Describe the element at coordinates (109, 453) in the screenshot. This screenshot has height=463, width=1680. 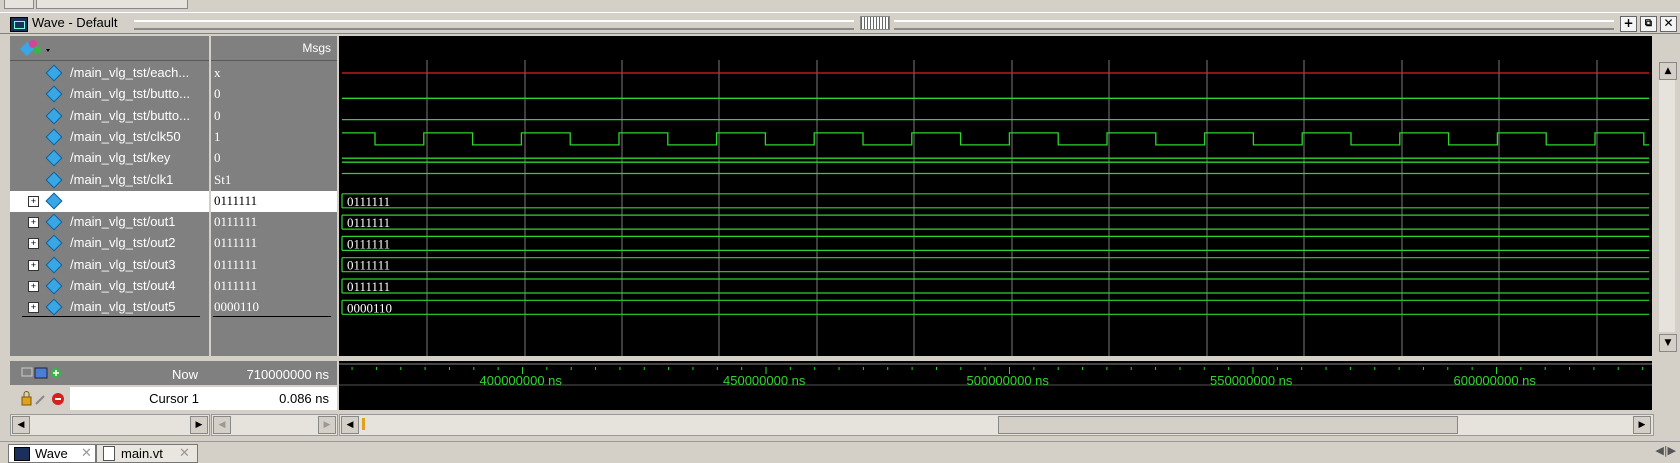
I see `document-icon` at that location.